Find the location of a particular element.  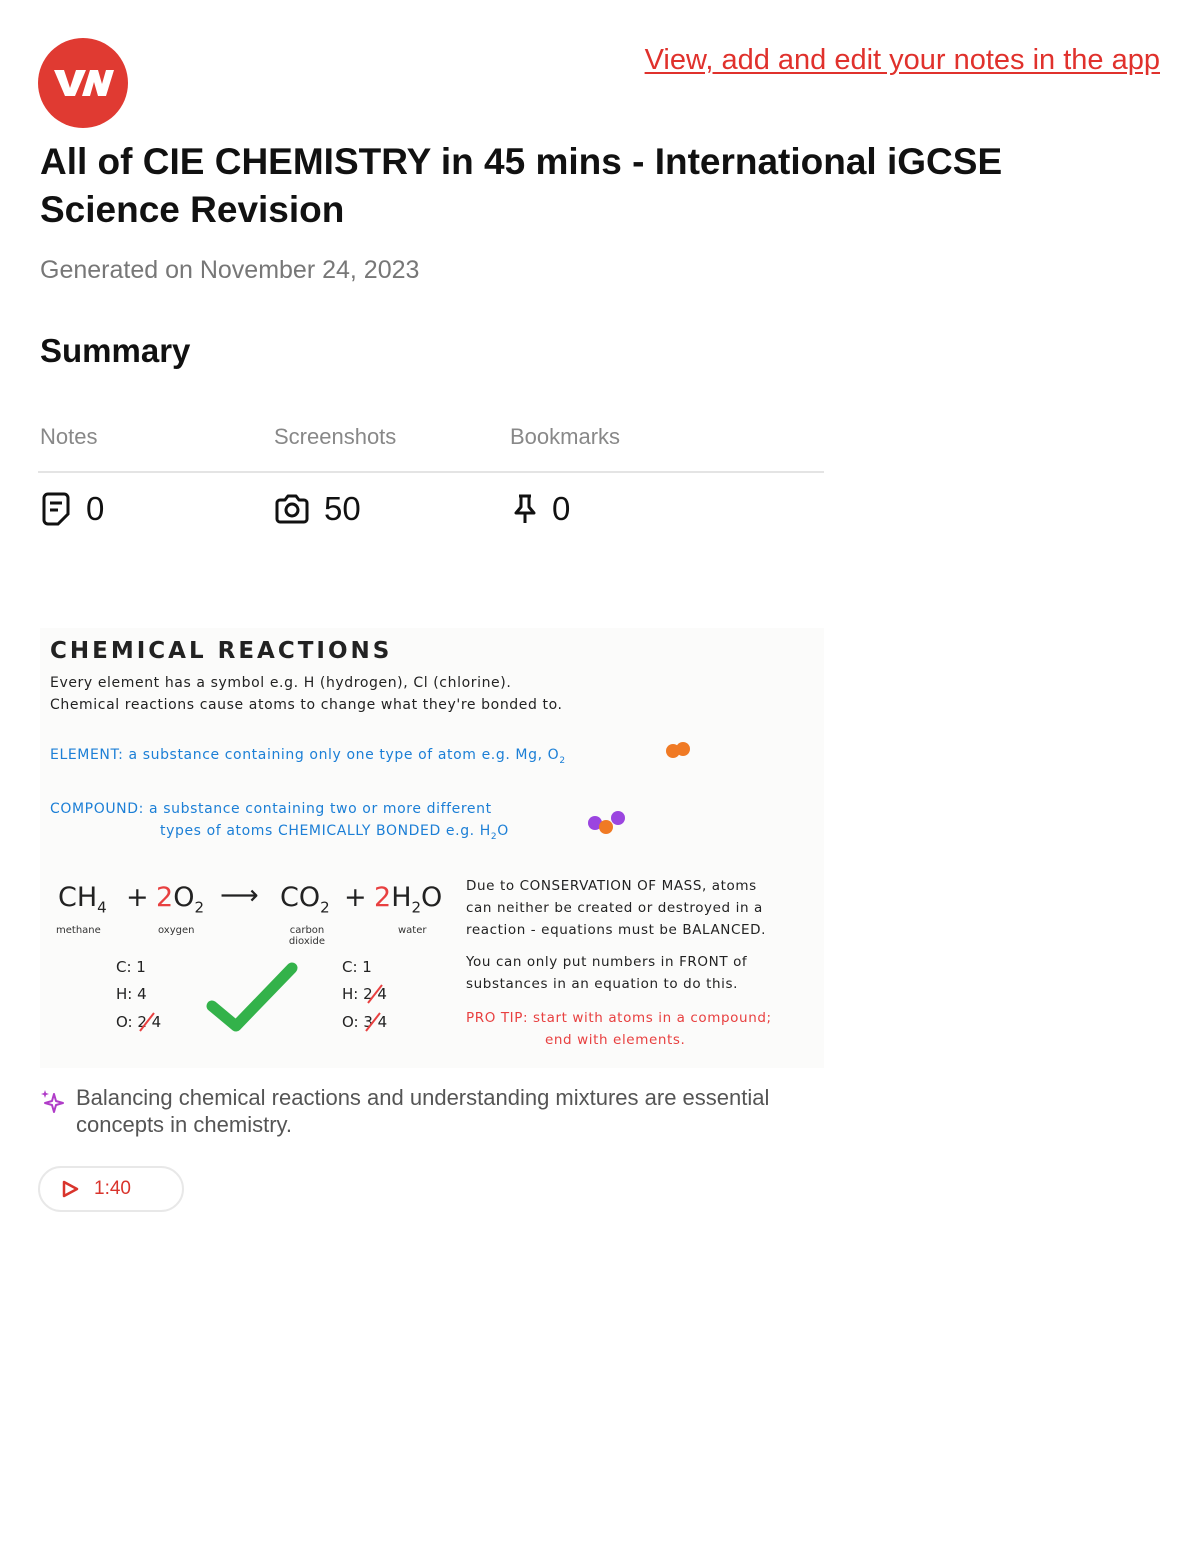

notes-count: 0 is located at coordinates (72, 509).